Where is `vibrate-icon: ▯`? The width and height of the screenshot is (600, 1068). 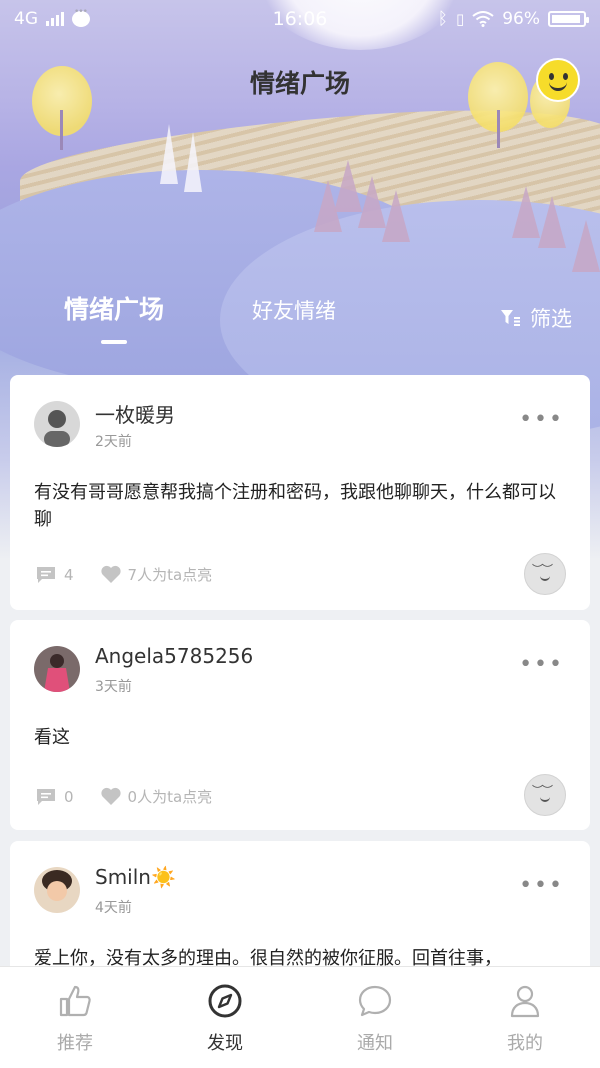 vibrate-icon: ▯ is located at coordinates (460, 19).